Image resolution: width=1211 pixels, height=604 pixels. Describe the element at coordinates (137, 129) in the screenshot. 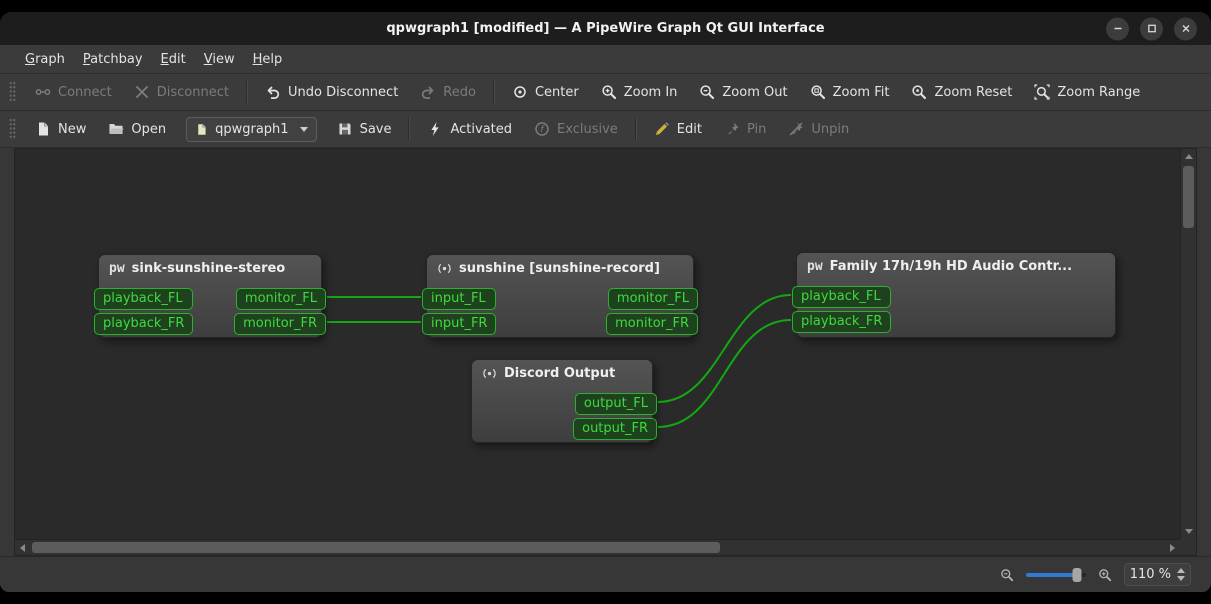

I see `open-button: Open` at that location.